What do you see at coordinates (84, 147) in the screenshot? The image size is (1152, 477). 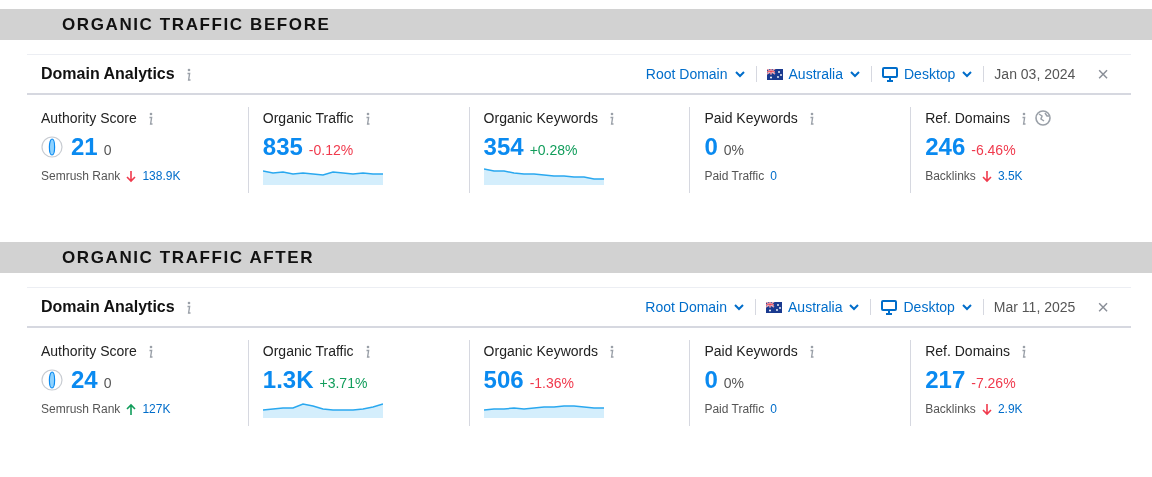 I see `metric-value: 21` at bounding box center [84, 147].